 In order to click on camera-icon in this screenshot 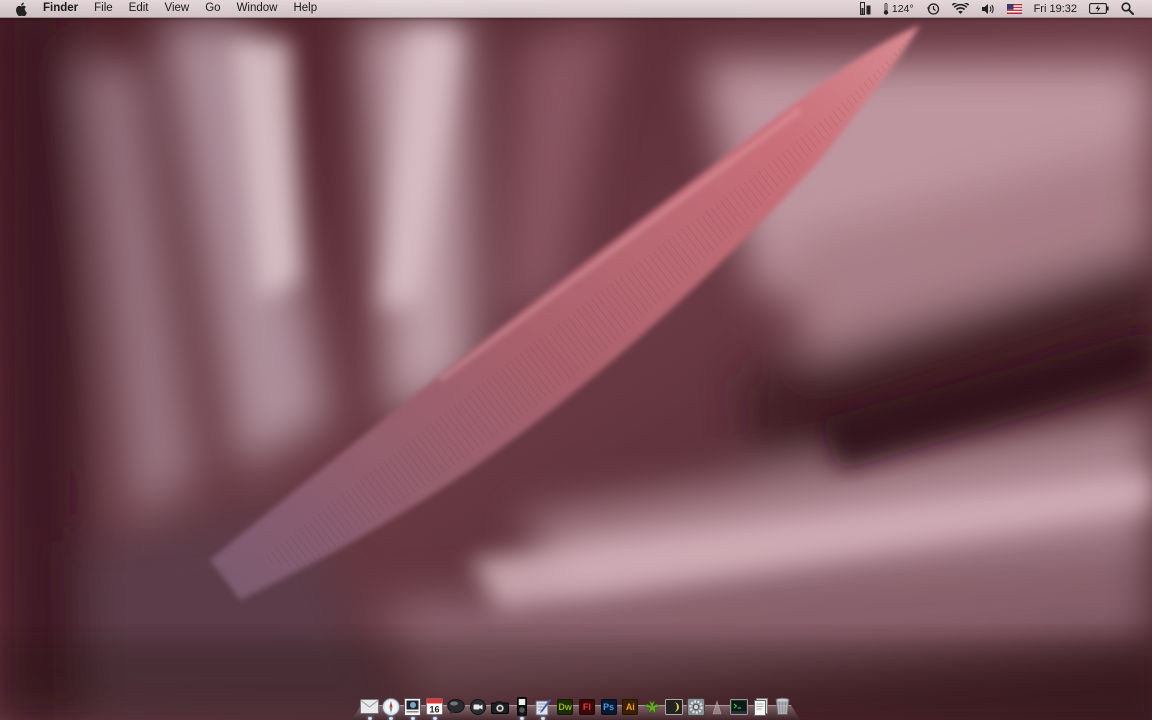, I will do `click(499, 707)`.